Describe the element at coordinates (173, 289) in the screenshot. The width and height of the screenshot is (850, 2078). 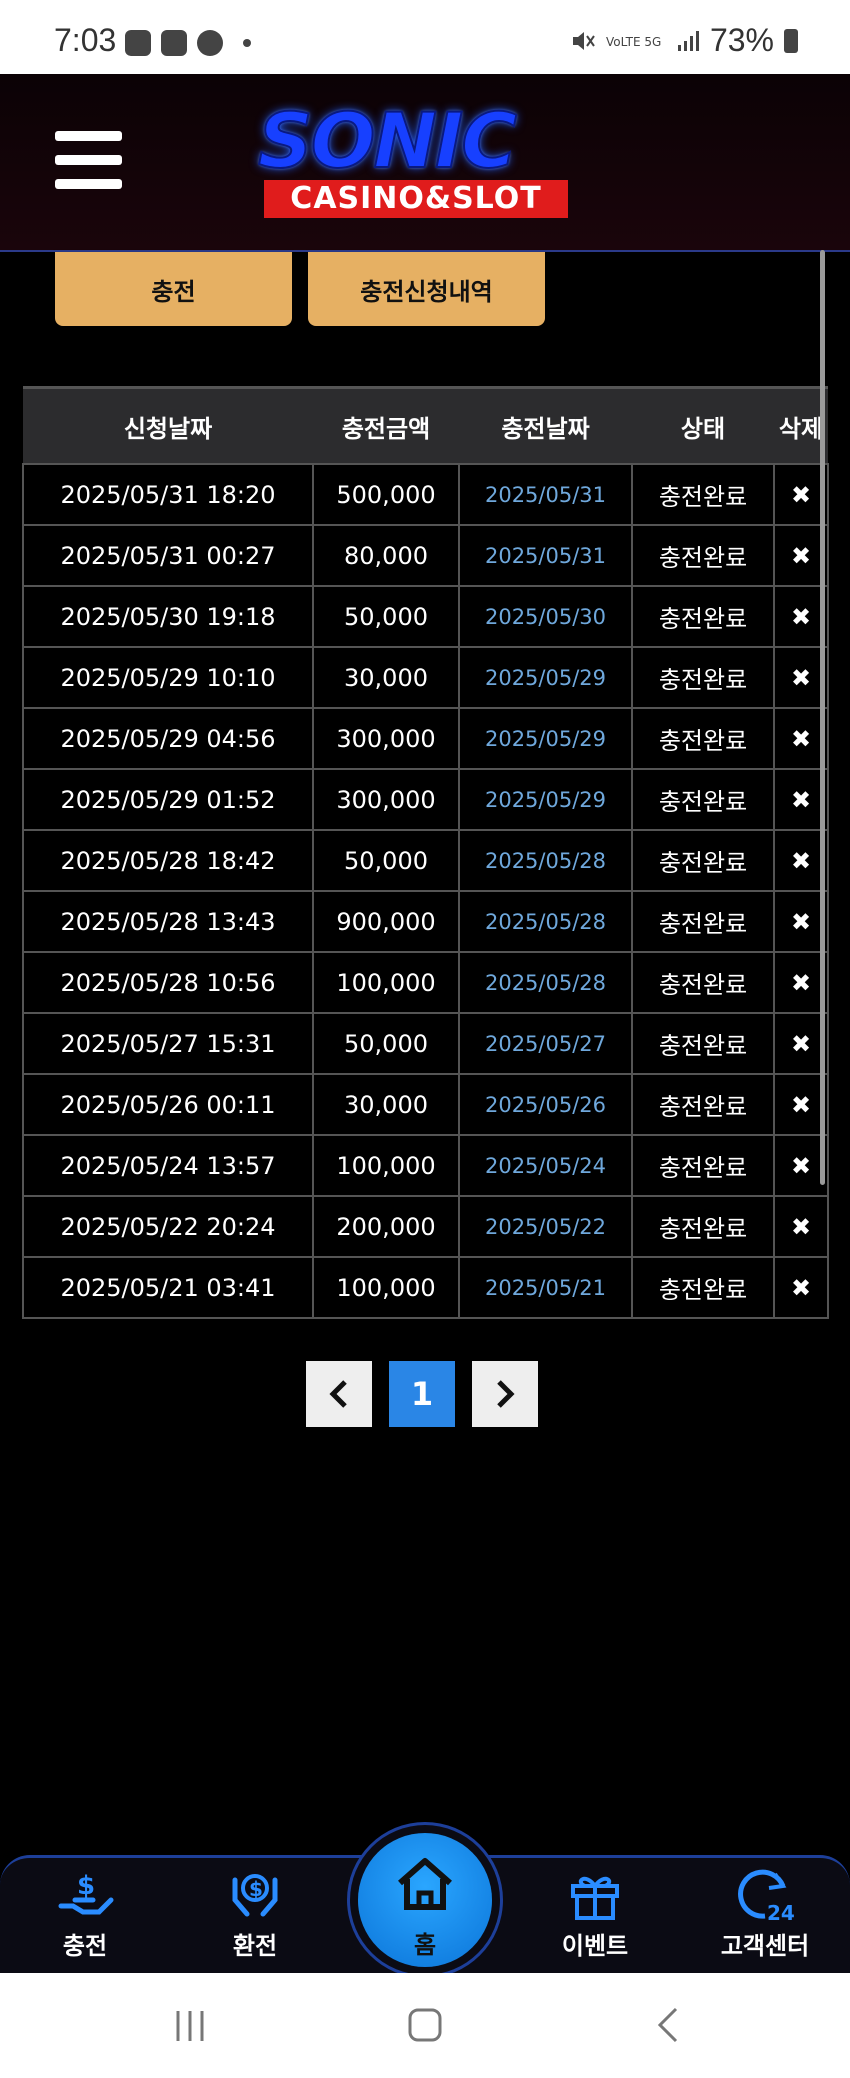
I see `tab-deposit: 충전` at that location.